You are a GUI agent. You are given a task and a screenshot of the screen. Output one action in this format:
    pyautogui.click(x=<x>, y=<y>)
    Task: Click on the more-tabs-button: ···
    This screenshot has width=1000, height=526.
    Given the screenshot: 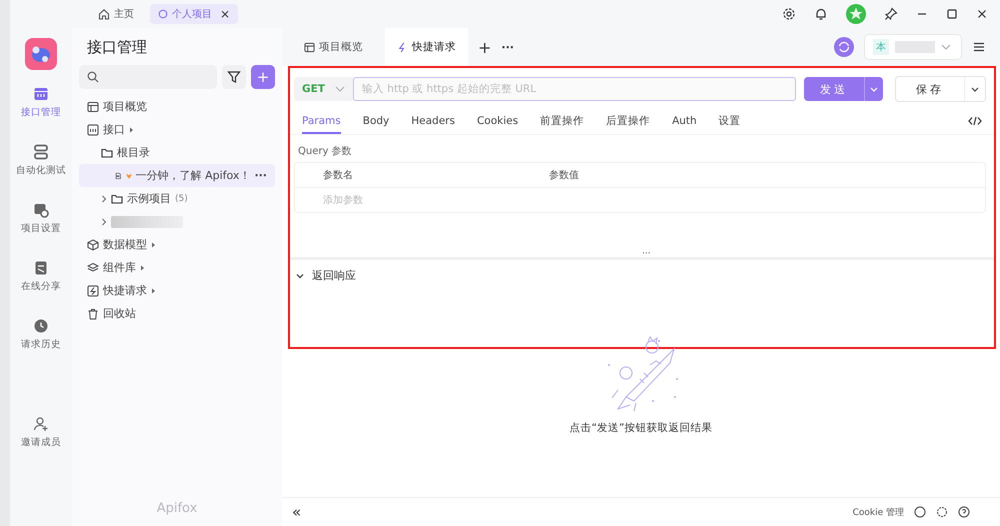 What is the action you would take?
    pyautogui.click(x=507, y=47)
    